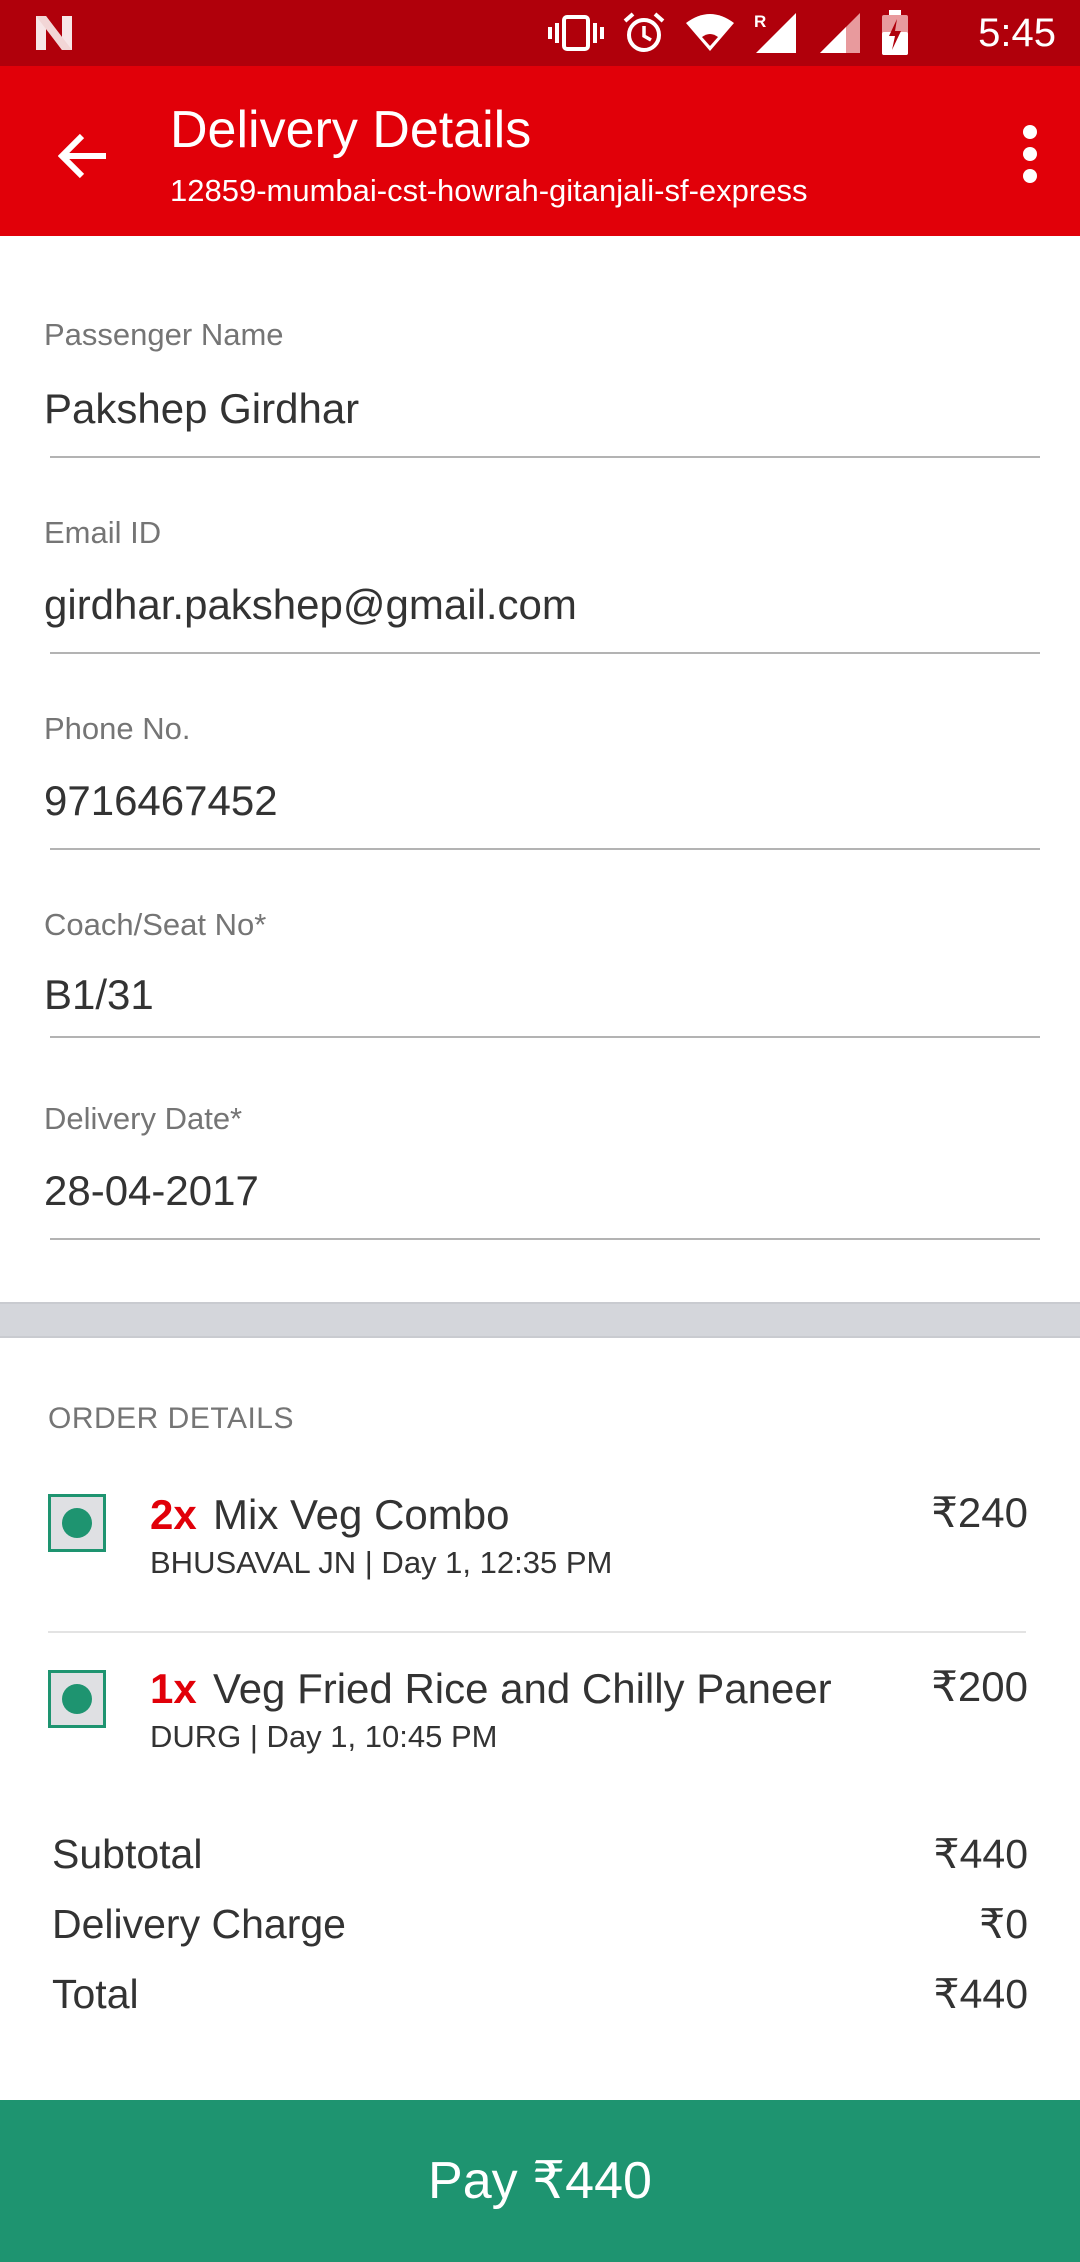 This screenshot has height=2262, width=1080. I want to click on phone-input: 9716467452, so click(161, 801).